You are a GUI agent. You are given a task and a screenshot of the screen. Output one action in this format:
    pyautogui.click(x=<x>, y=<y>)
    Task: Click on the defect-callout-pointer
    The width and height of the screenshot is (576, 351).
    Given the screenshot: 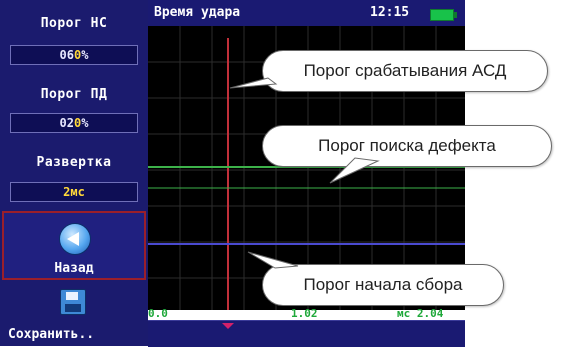 What is the action you would take?
    pyautogui.click(x=354, y=170)
    